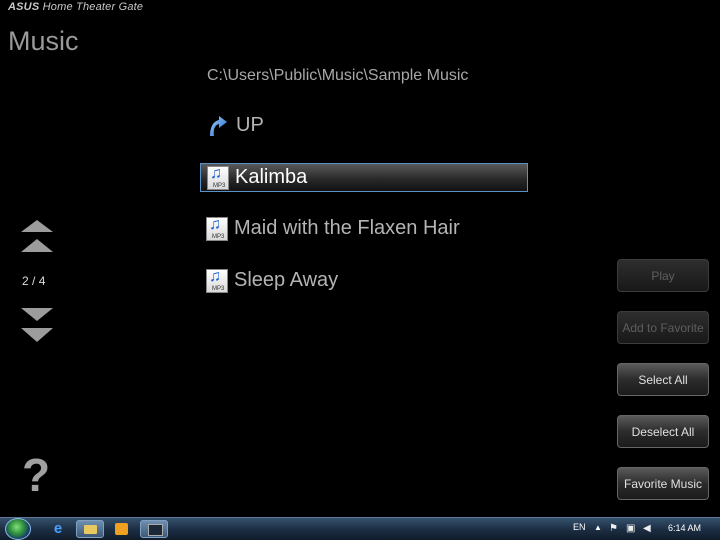 The image size is (720, 540). What do you see at coordinates (630, 528) in the screenshot?
I see `network-icon: ▣` at bounding box center [630, 528].